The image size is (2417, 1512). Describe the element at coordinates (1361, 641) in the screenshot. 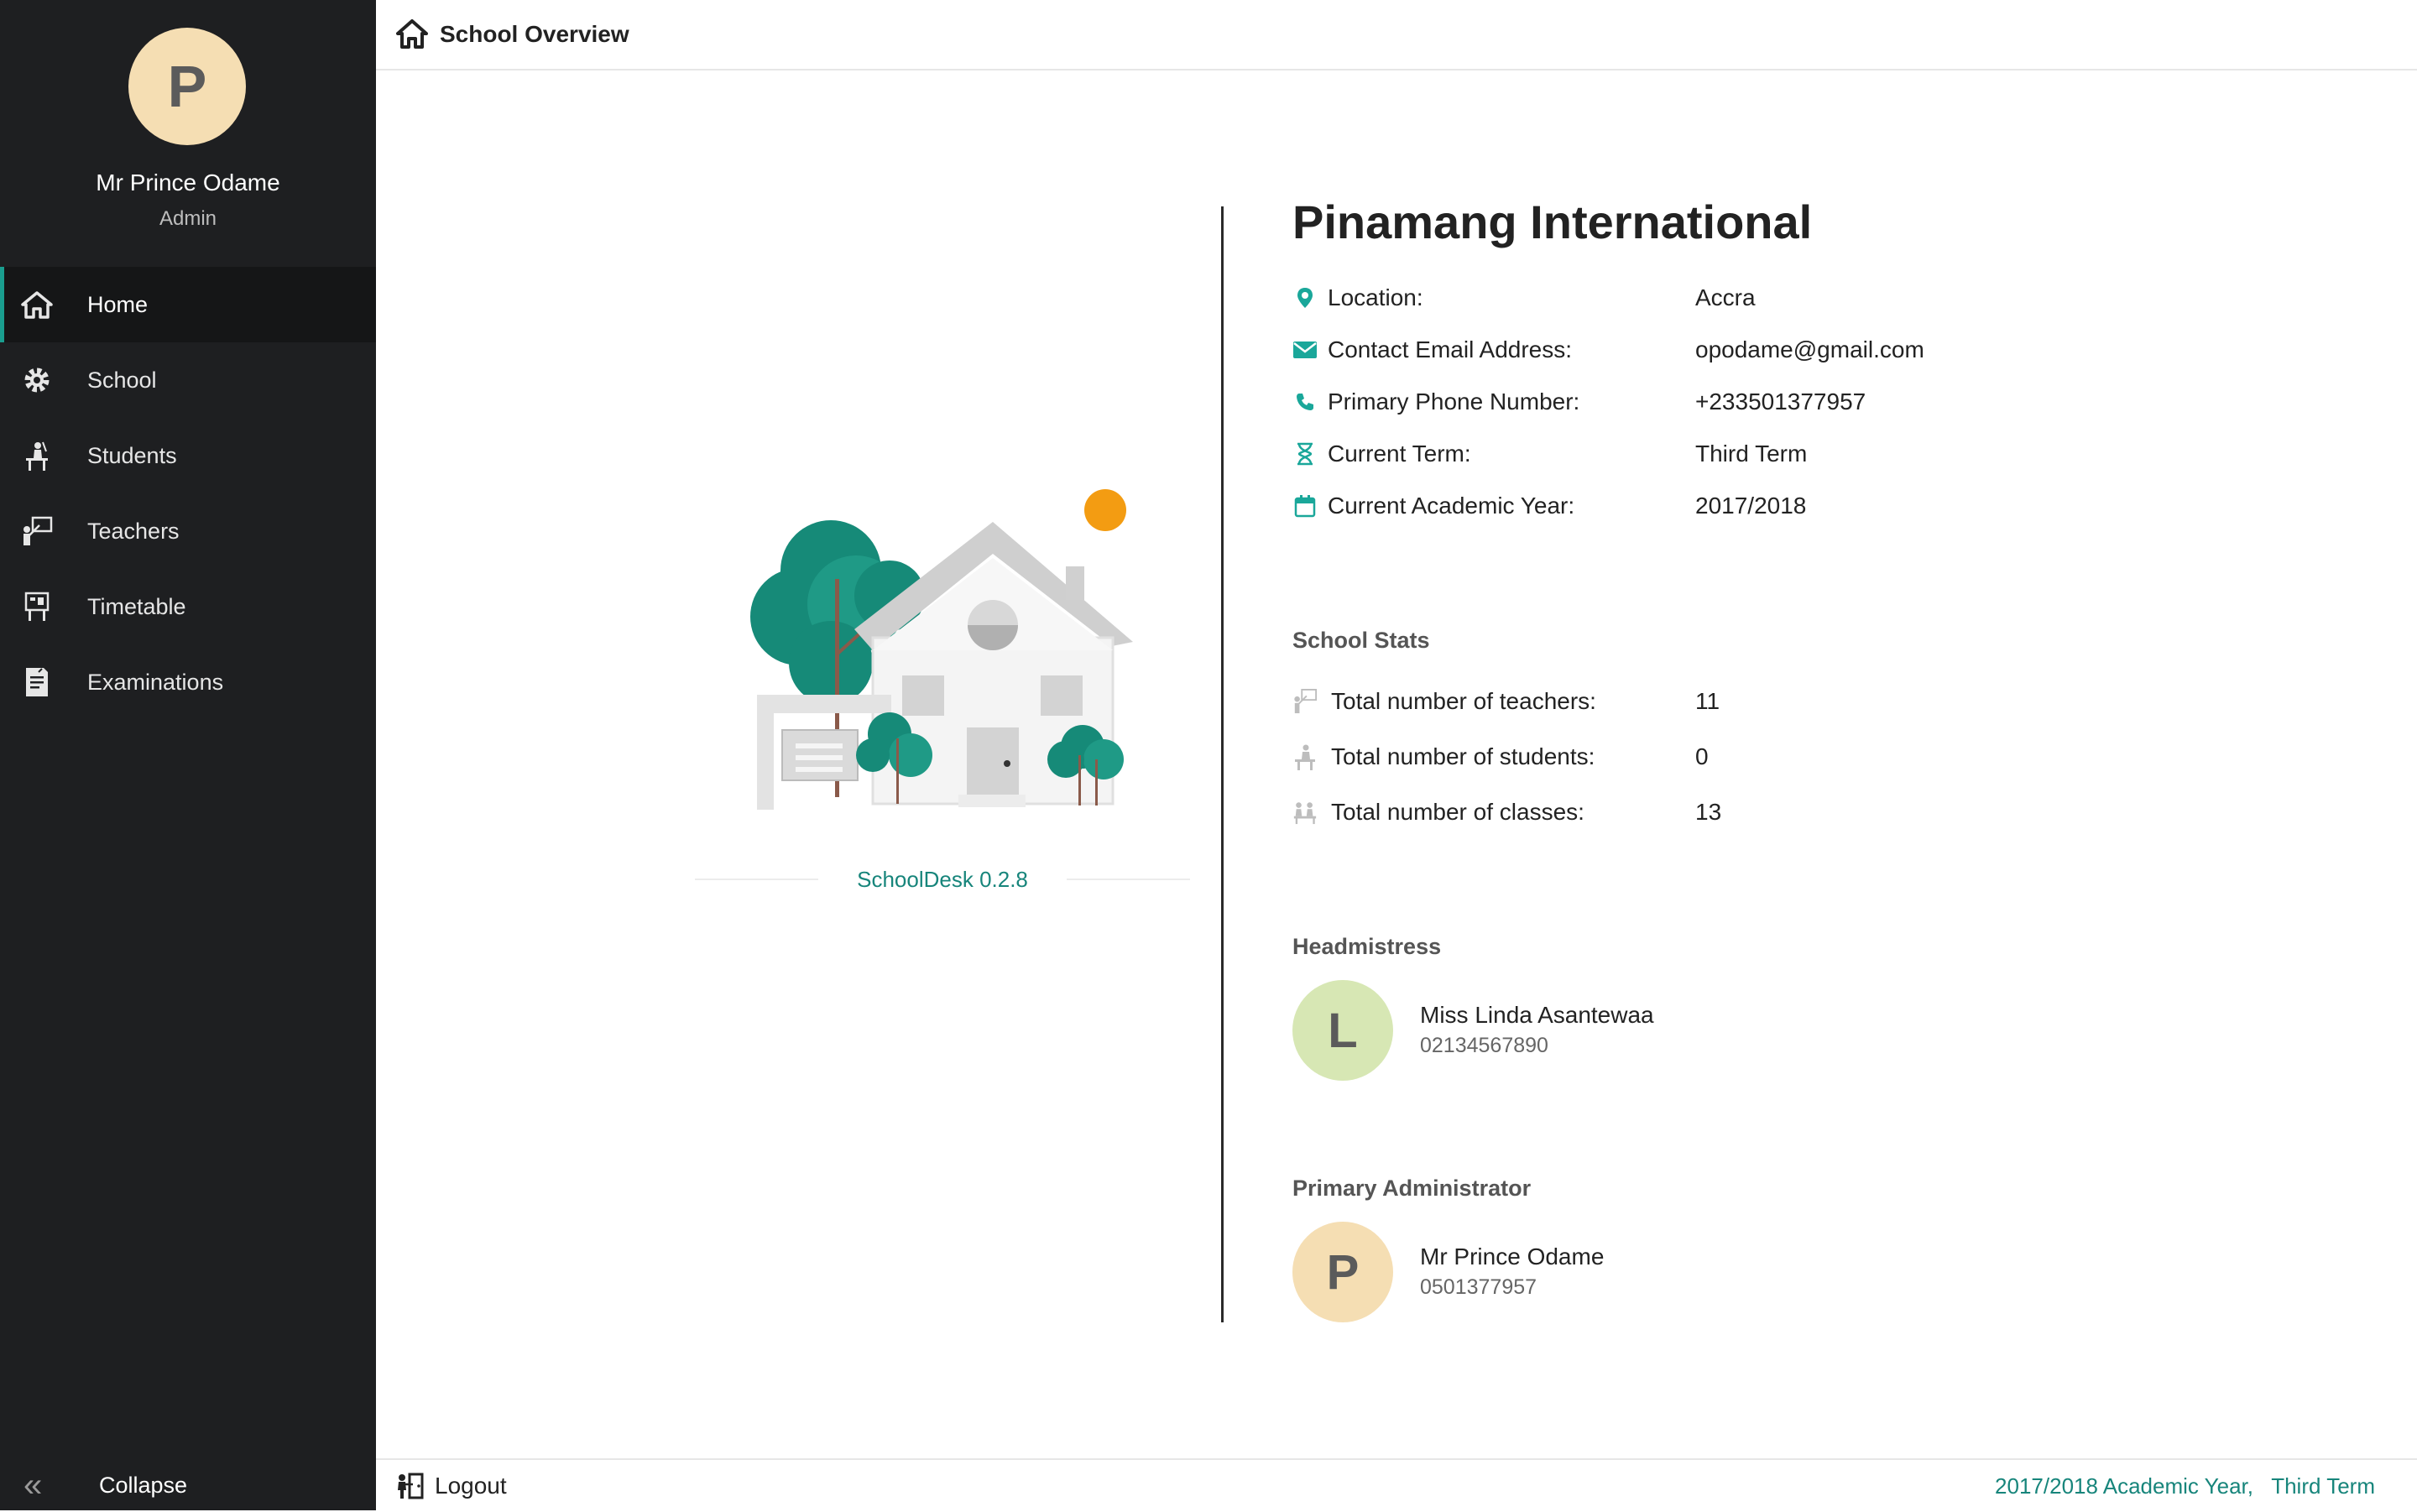

I see `school-stats-title: School Stats` at that location.